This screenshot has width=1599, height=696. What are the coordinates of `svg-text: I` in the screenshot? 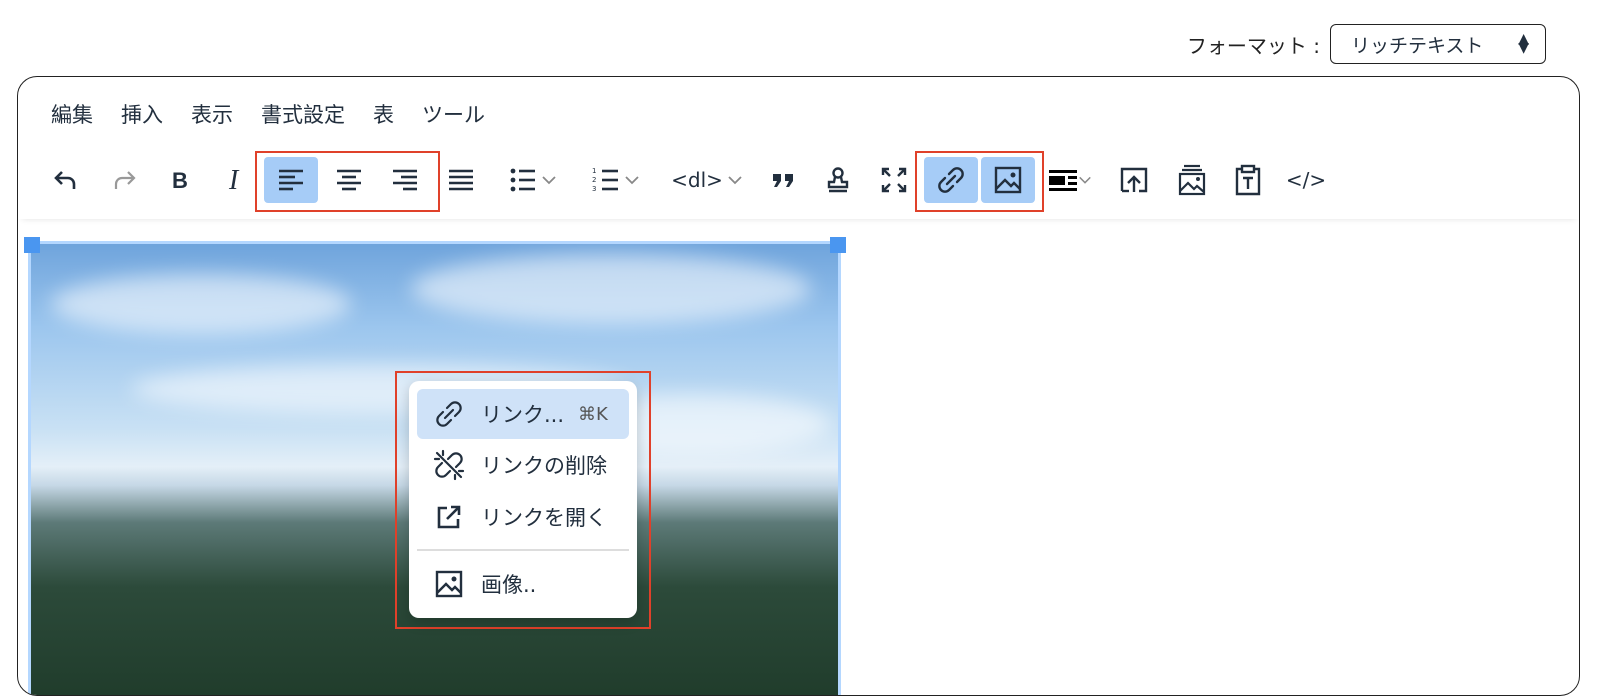 It's located at (234, 180).